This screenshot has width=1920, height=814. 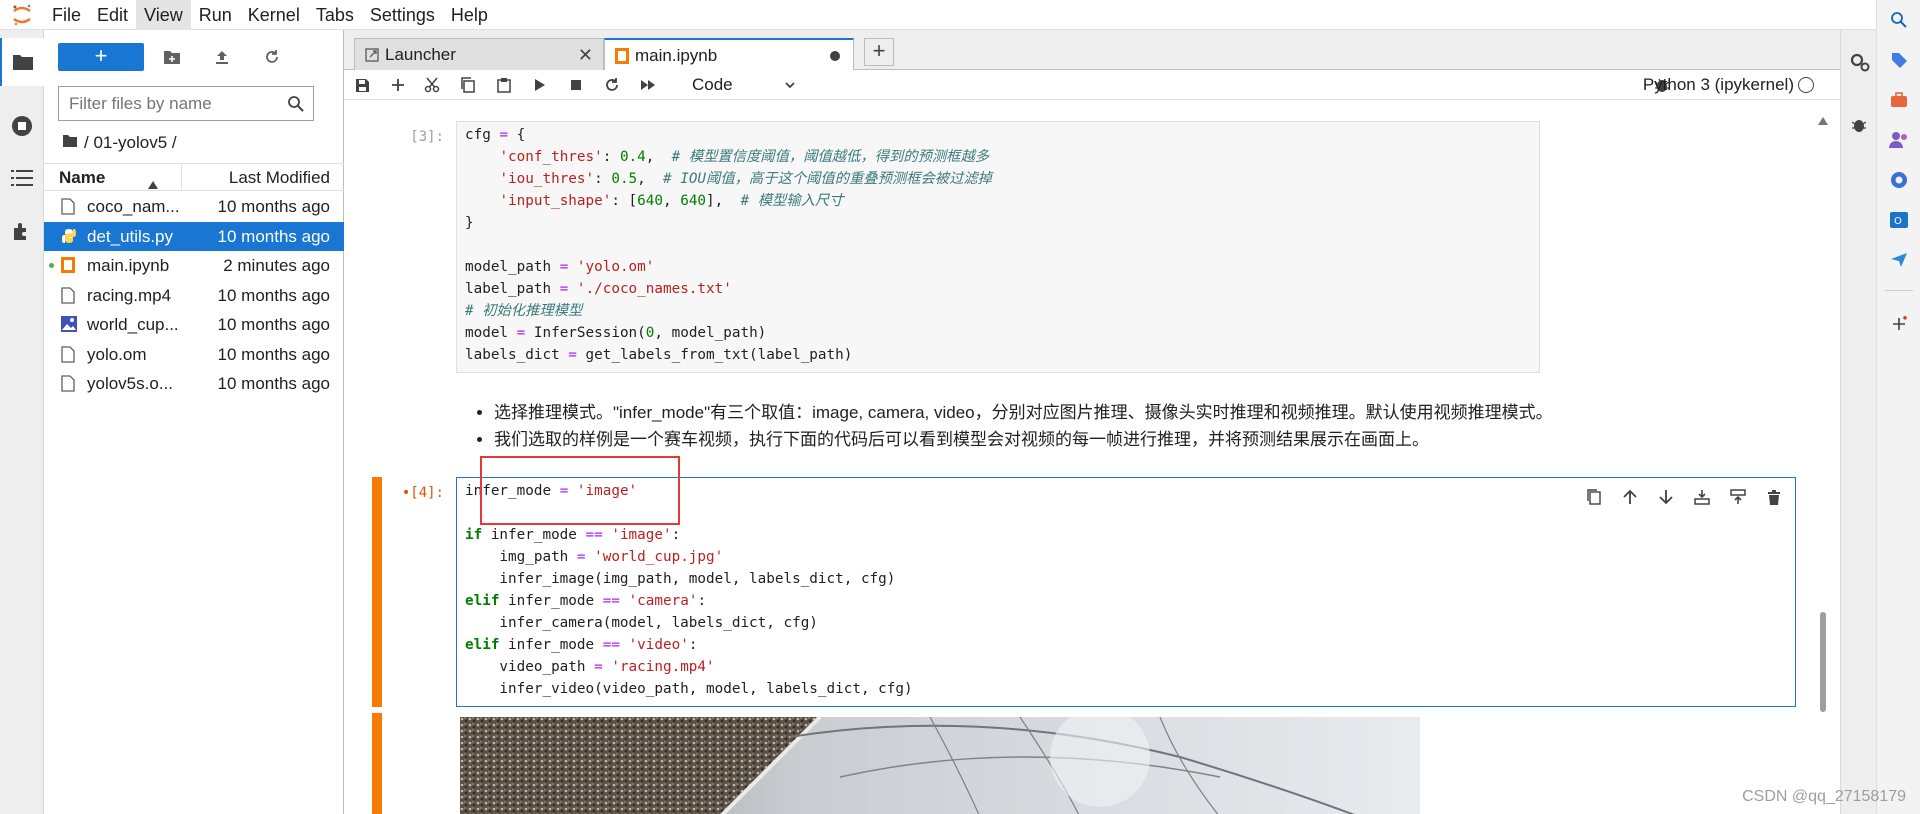 What do you see at coordinates (1858, 422) in the screenshot?
I see `right-sidebar-rail` at bounding box center [1858, 422].